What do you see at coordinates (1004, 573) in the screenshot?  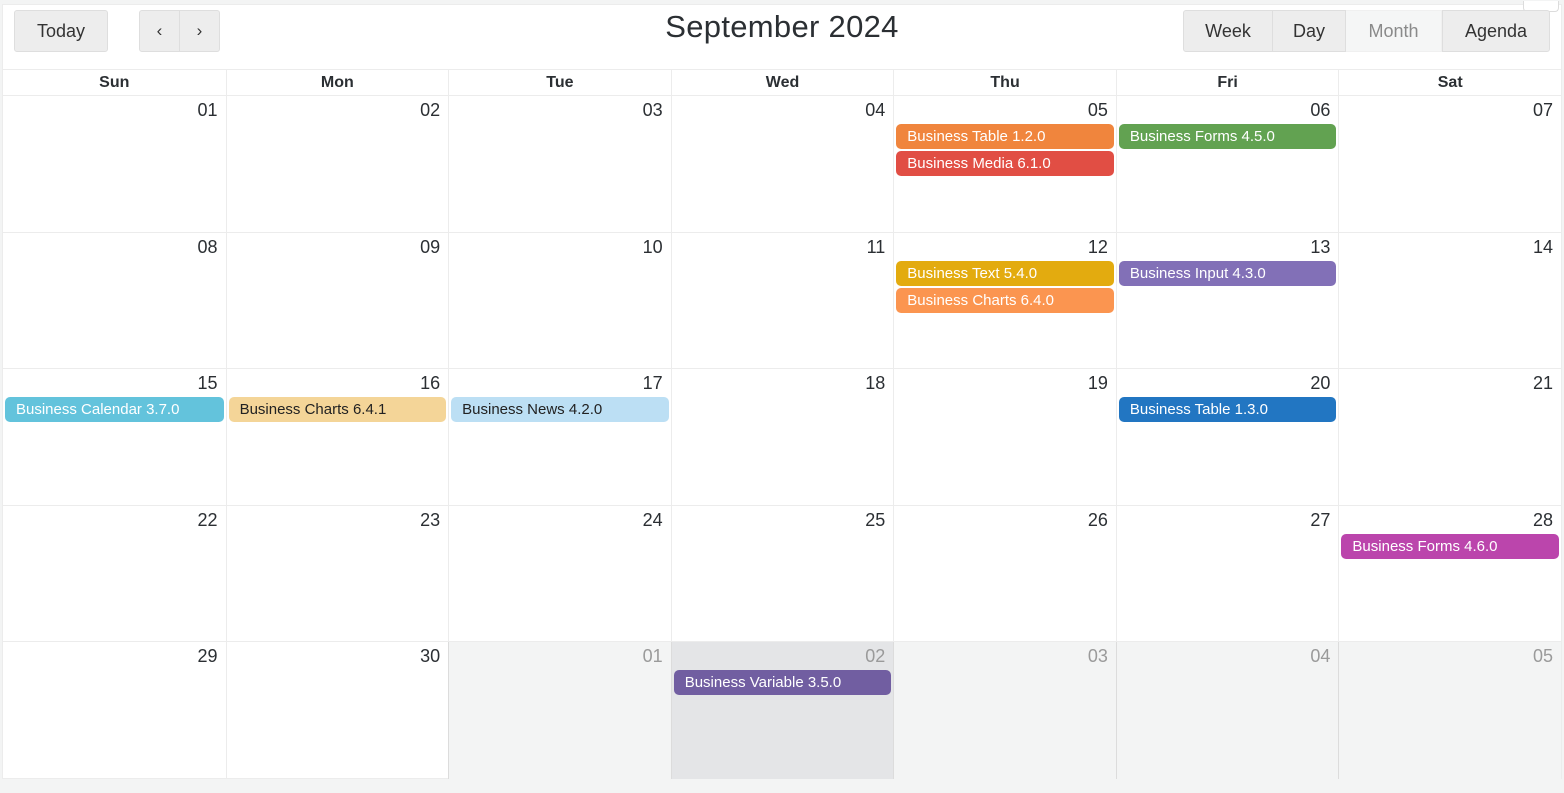 I see `day-cell: 26` at bounding box center [1004, 573].